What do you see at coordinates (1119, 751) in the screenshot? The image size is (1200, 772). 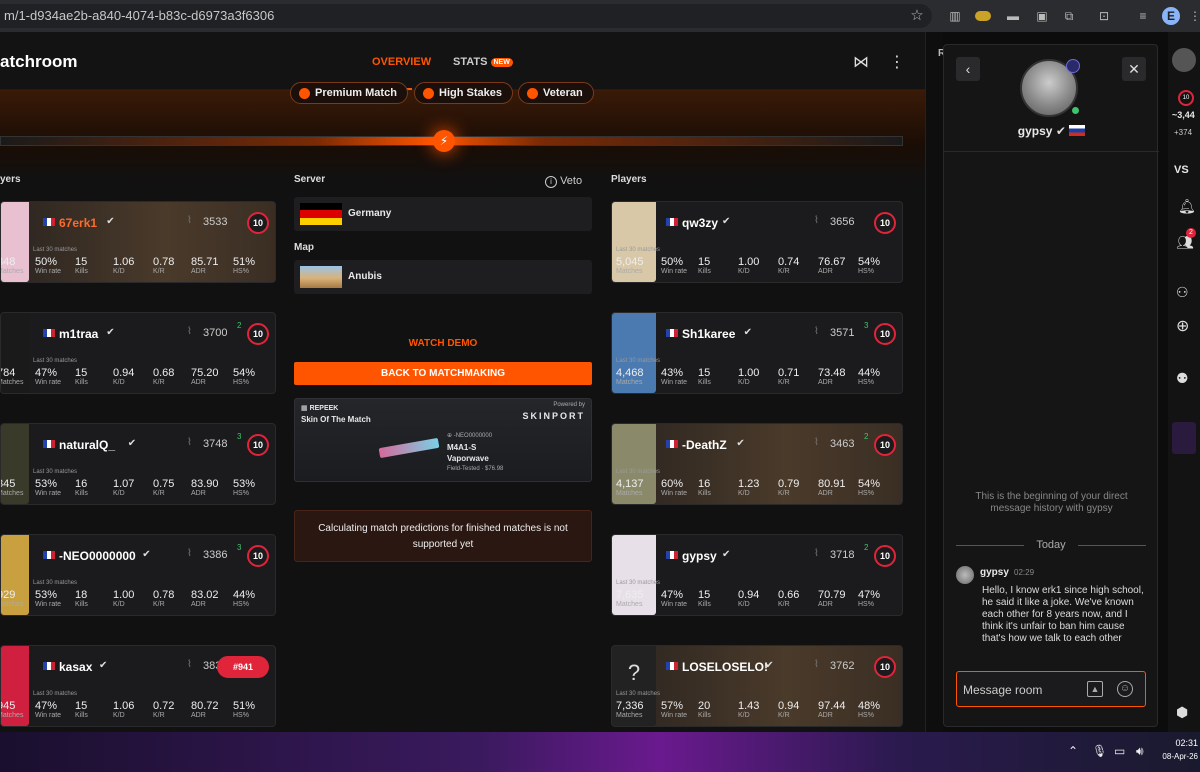 I see `display-icon: ▭` at bounding box center [1119, 751].